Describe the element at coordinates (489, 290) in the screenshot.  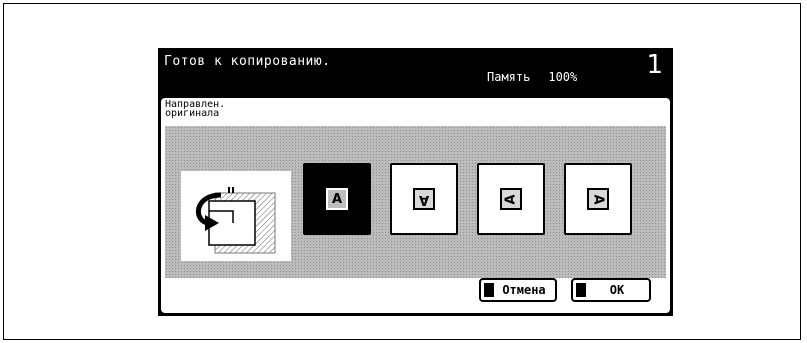
I see `cancel-button-tab` at that location.